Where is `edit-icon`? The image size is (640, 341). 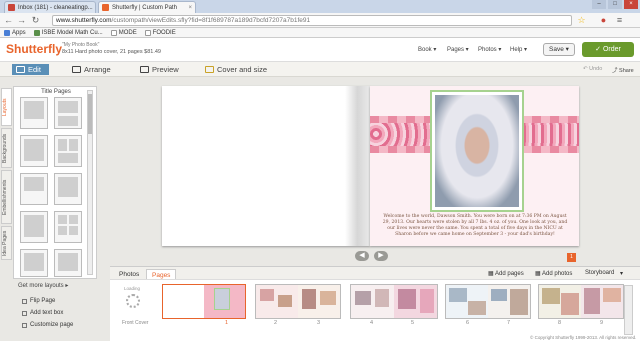
edit-icon is located at coordinates (20, 69).